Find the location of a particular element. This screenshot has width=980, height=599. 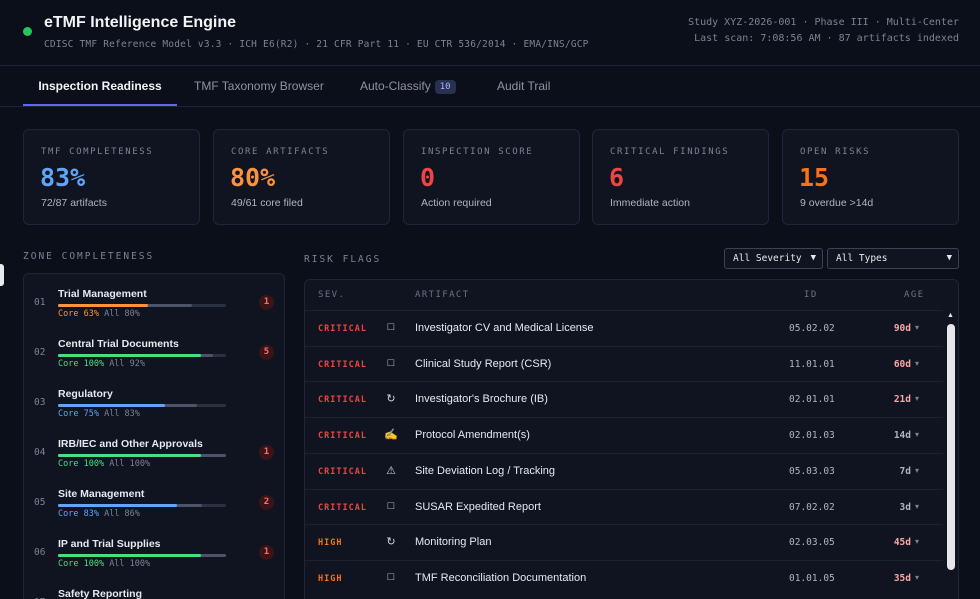

table-scrollbar: ▲ is located at coordinates (951, 454).